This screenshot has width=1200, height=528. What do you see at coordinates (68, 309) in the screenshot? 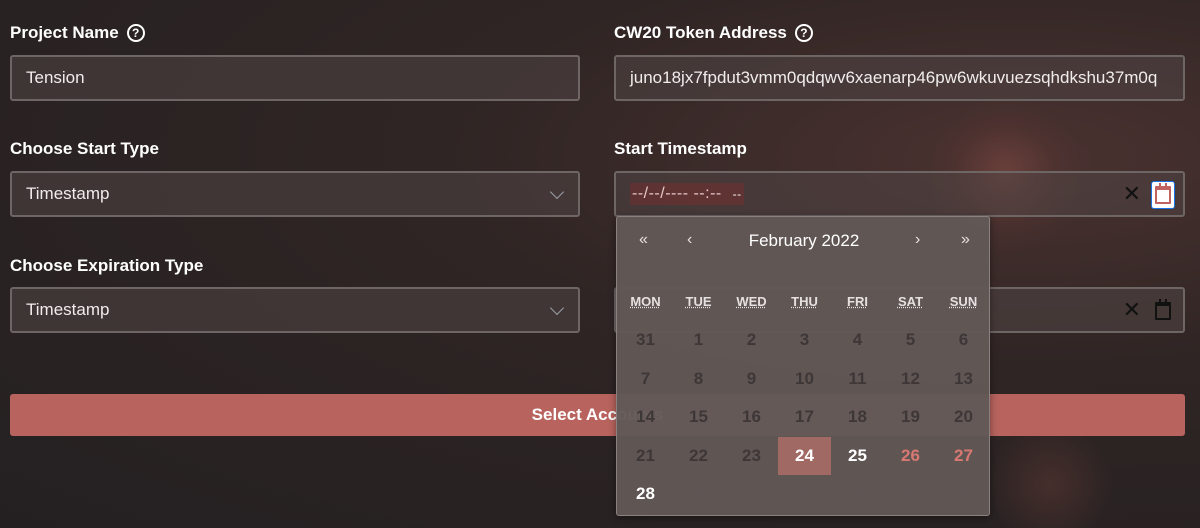
I see `expiration-type-value: Timestamp` at bounding box center [68, 309].